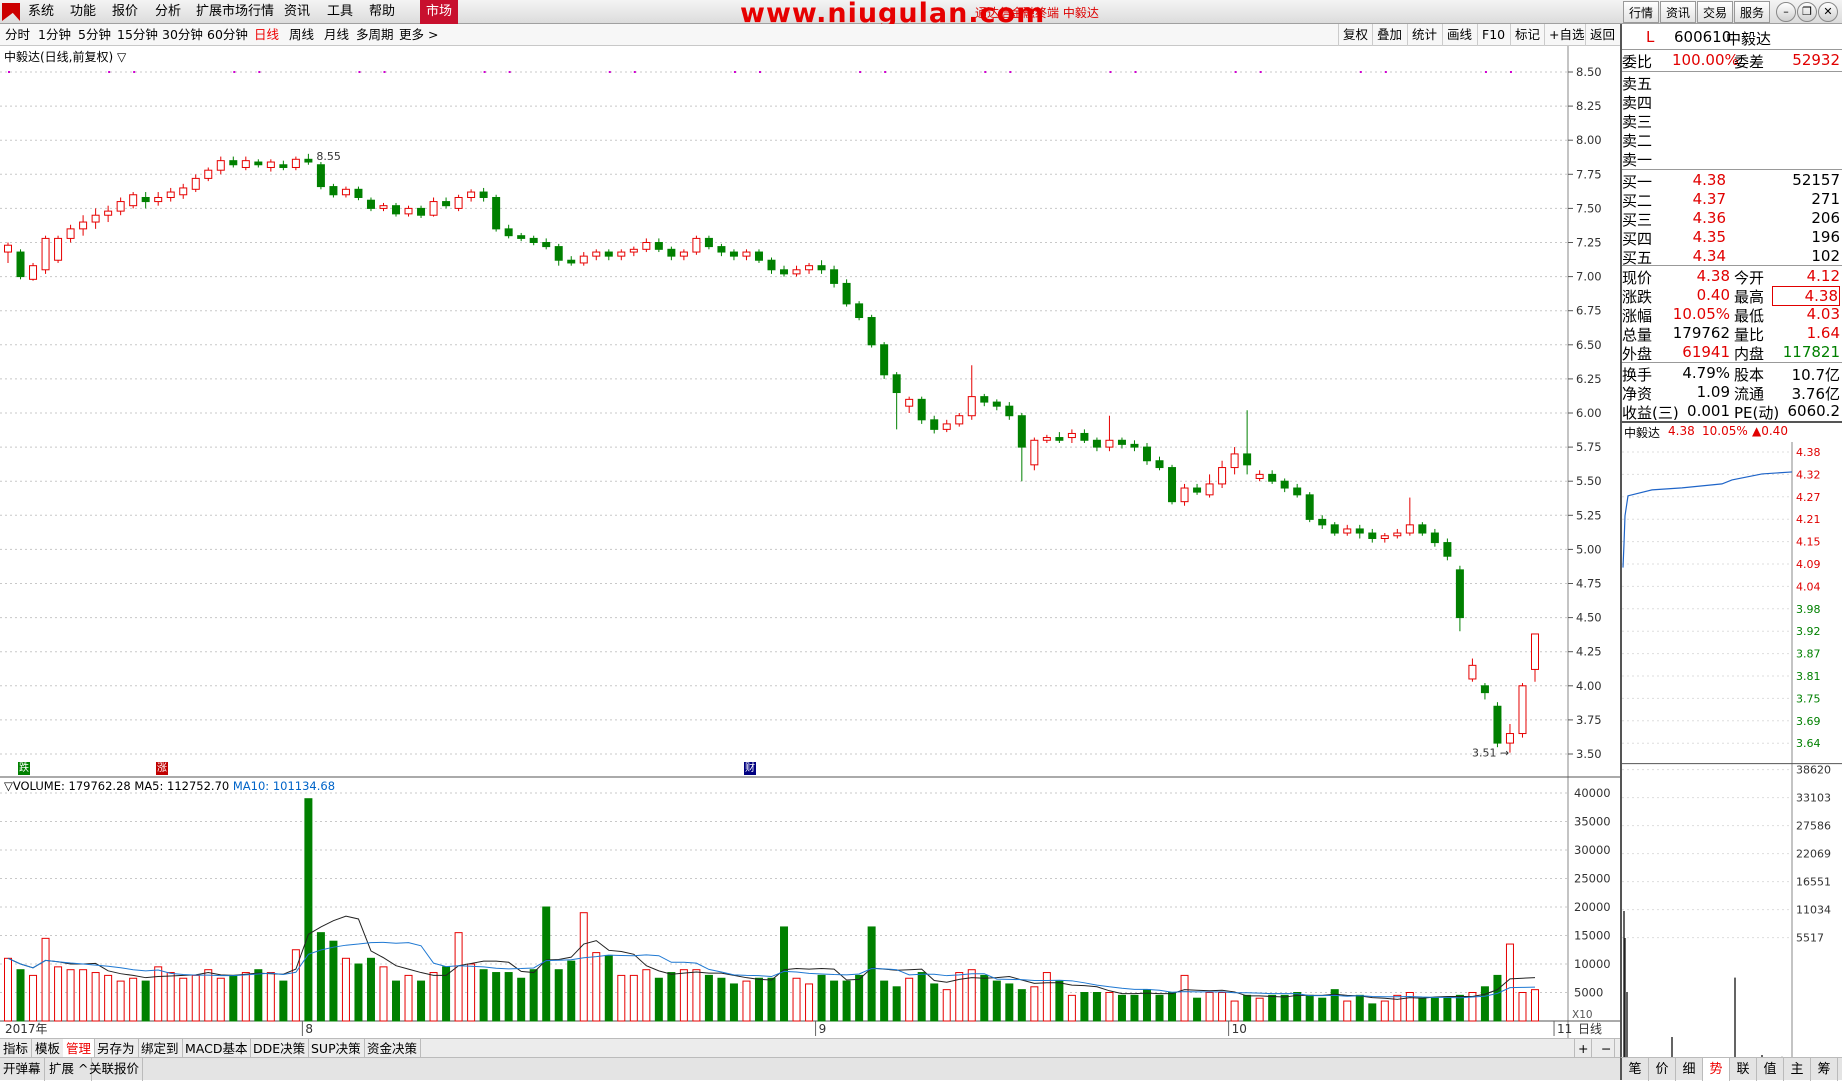 This screenshot has width=1842, height=1081. I want to click on tab-bind: 绑定到, so click(160, 1048).